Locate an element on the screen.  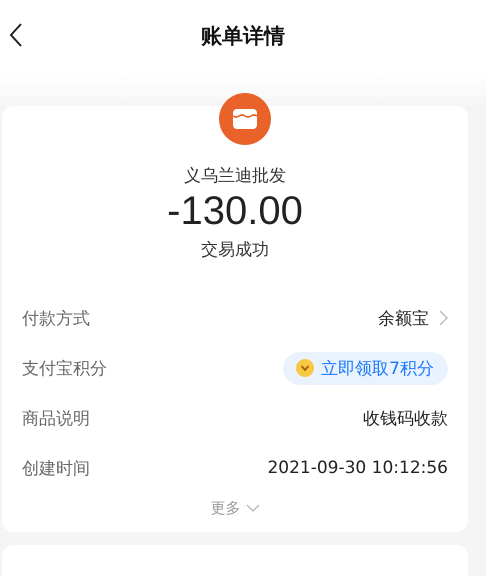
back-icon is located at coordinates (16, 35).